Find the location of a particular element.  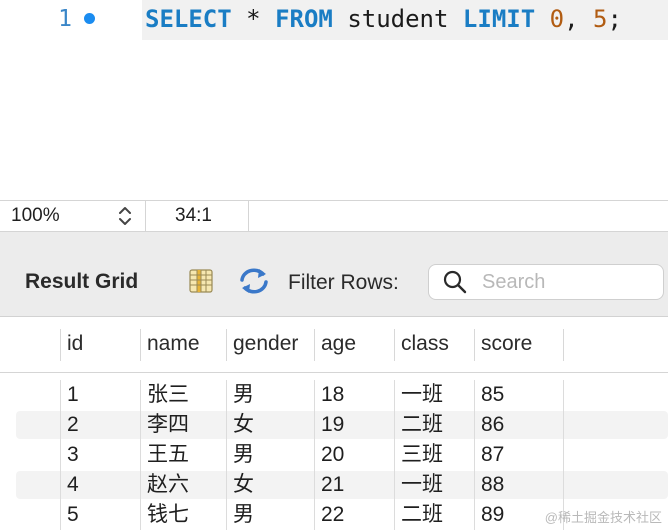

watermark: @稀土掘金技术社区 is located at coordinates (603, 517).